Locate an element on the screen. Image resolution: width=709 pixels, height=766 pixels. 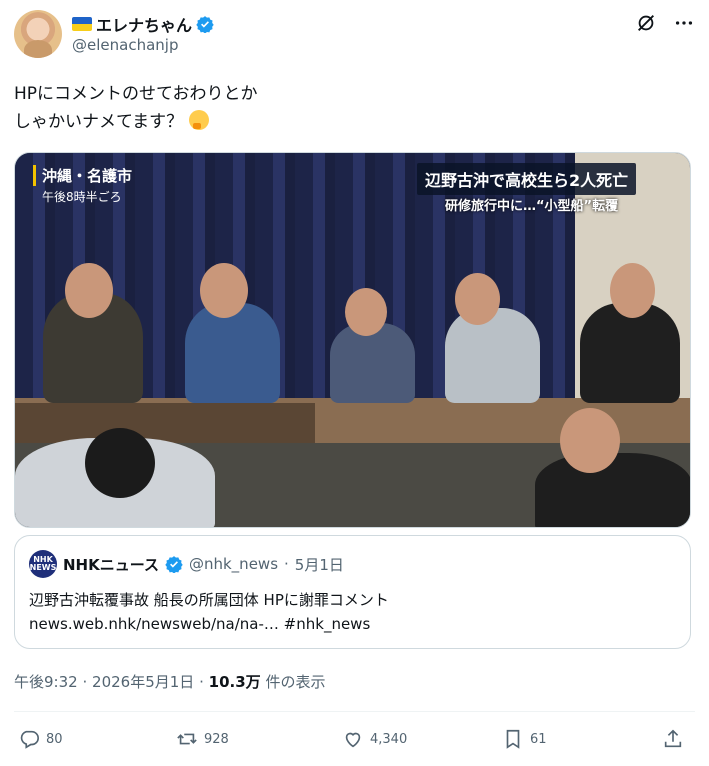
tweet-header: エレナちゃん @elenachanjp is located at coordinates (354, 36).